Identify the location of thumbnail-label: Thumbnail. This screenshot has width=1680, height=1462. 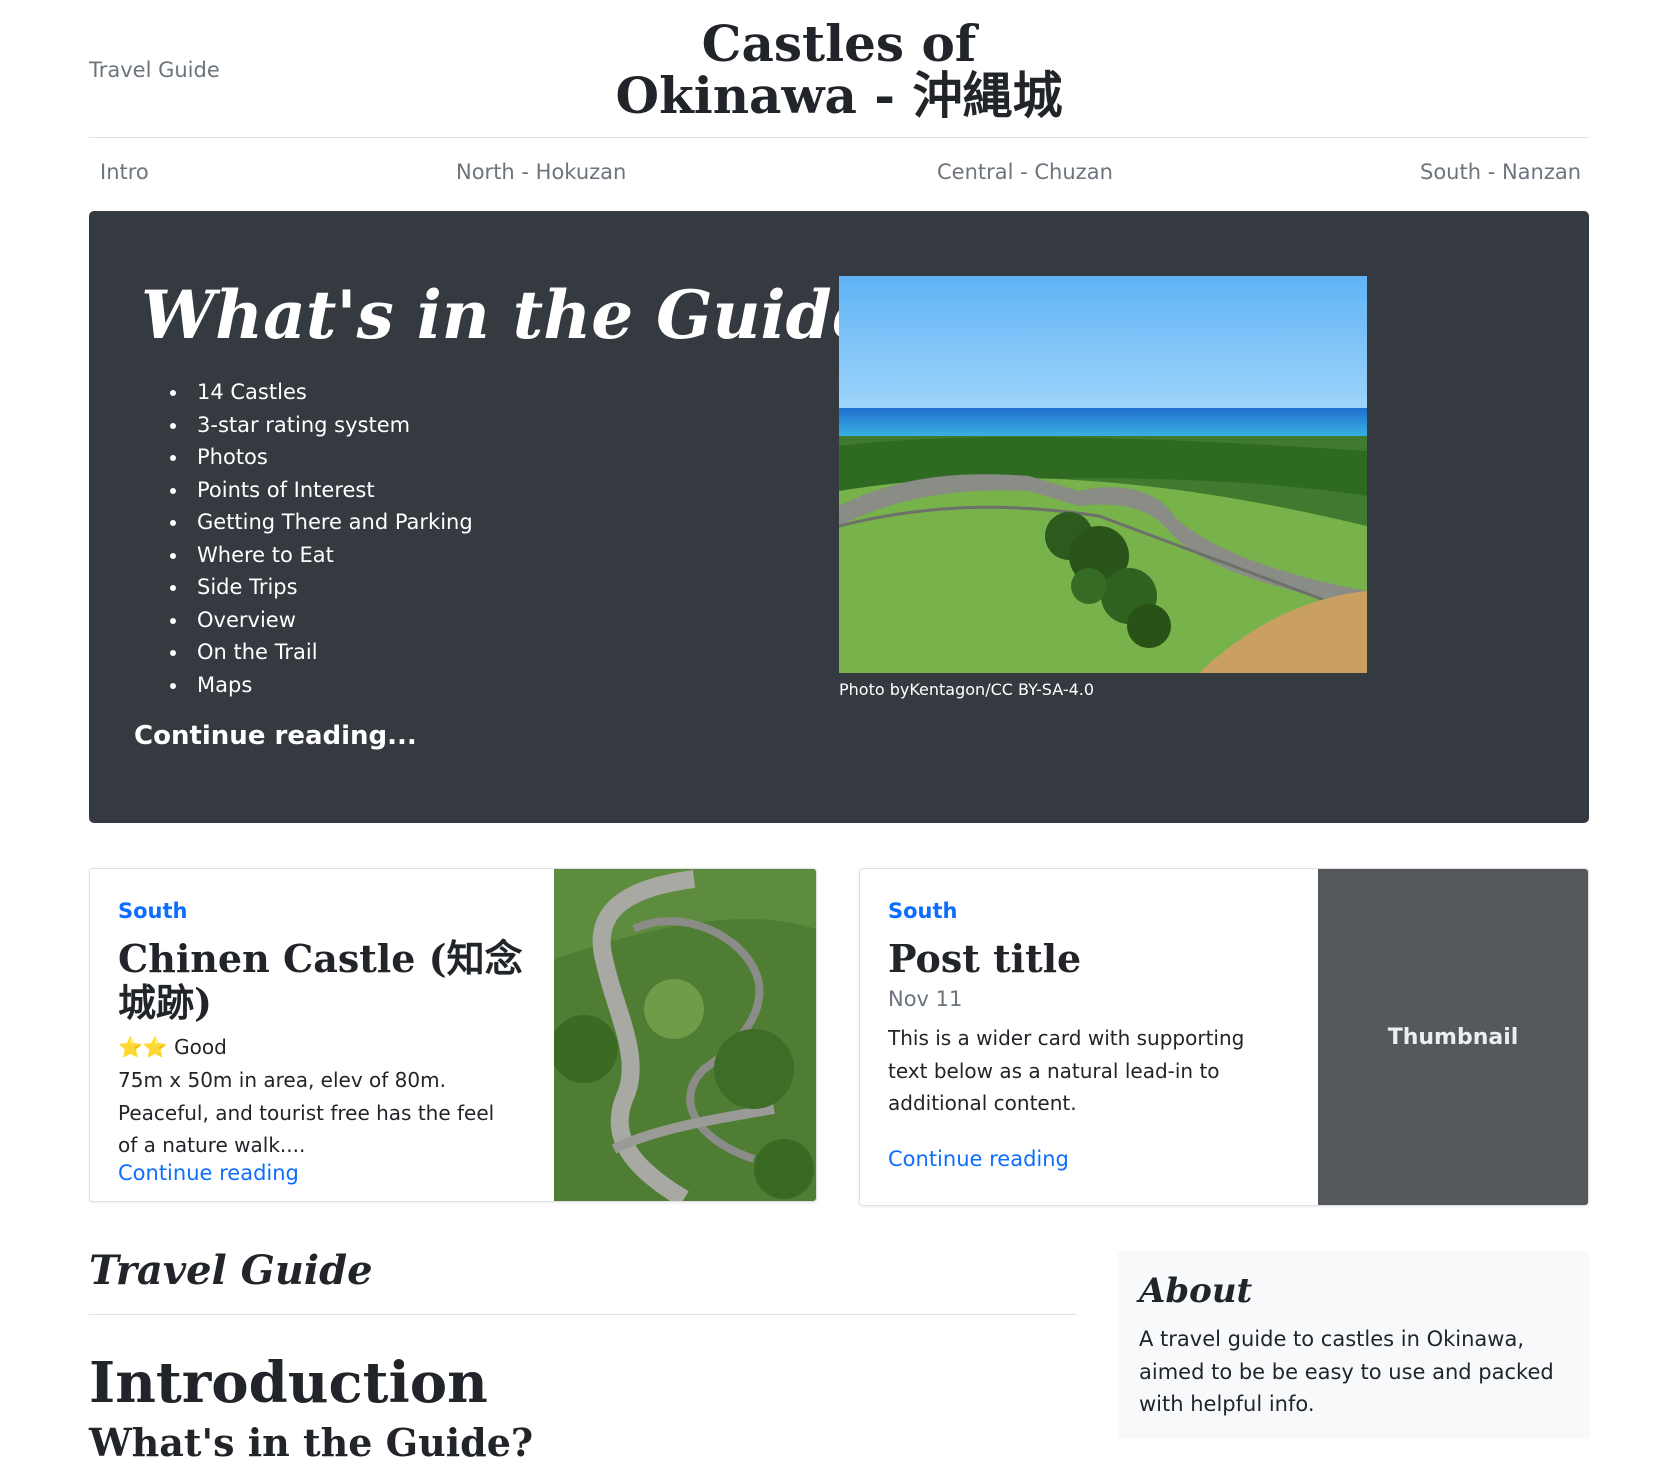
(1453, 1037).